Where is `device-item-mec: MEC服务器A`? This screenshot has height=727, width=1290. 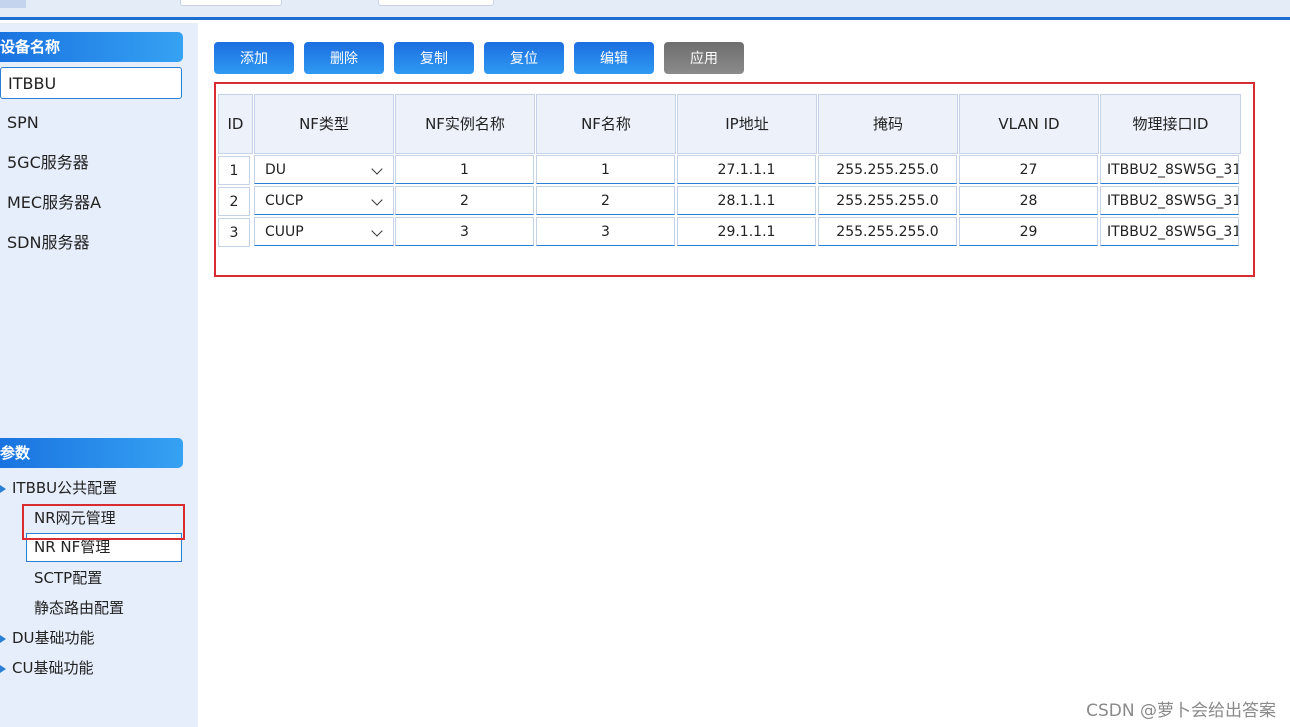 device-item-mec: MEC服务器A is located at coordinates (91, 203).